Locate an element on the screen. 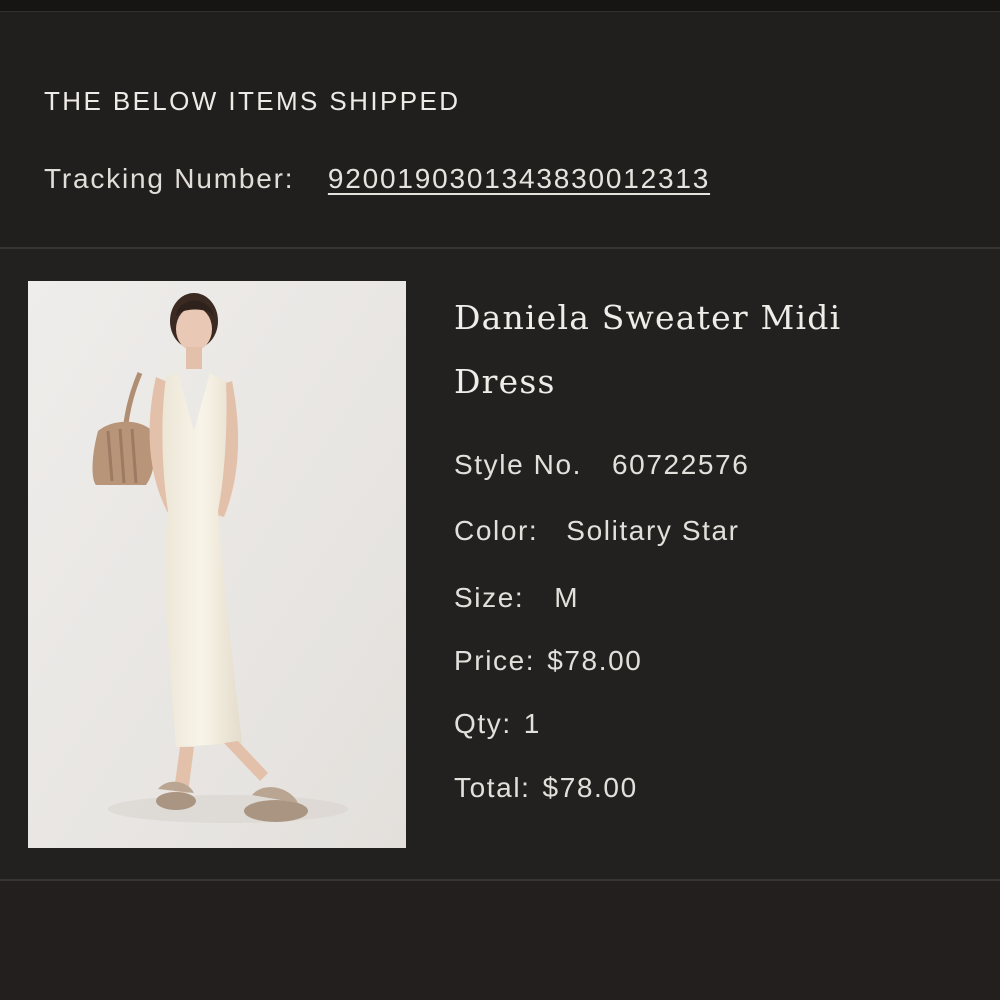 The width and height of the screenshot is (1000, 1000). price-value: $78.00 is located at coordinates (595, 660).